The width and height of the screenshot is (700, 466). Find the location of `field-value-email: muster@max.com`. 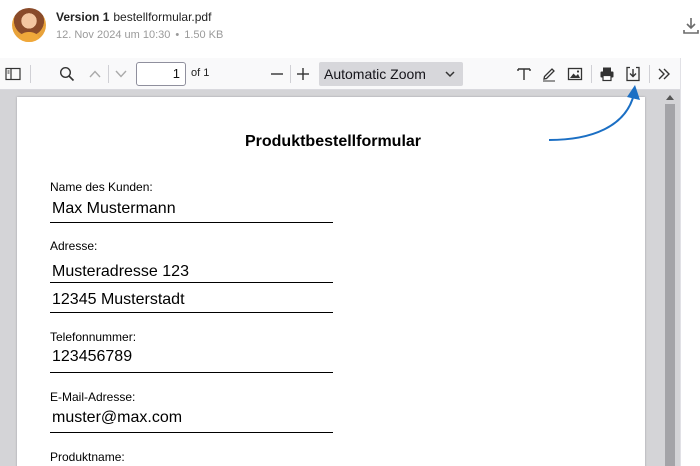

field-value-email: muster@max.com is located at coordinates (117, 418).